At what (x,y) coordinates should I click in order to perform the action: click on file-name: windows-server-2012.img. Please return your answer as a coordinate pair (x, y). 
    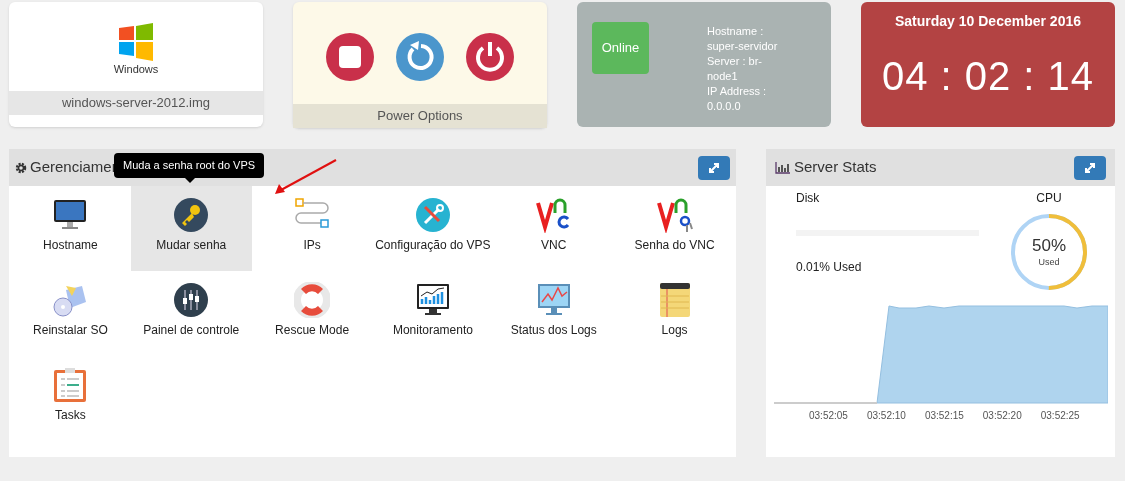
    Looking at the image, I should click on (136, 103).